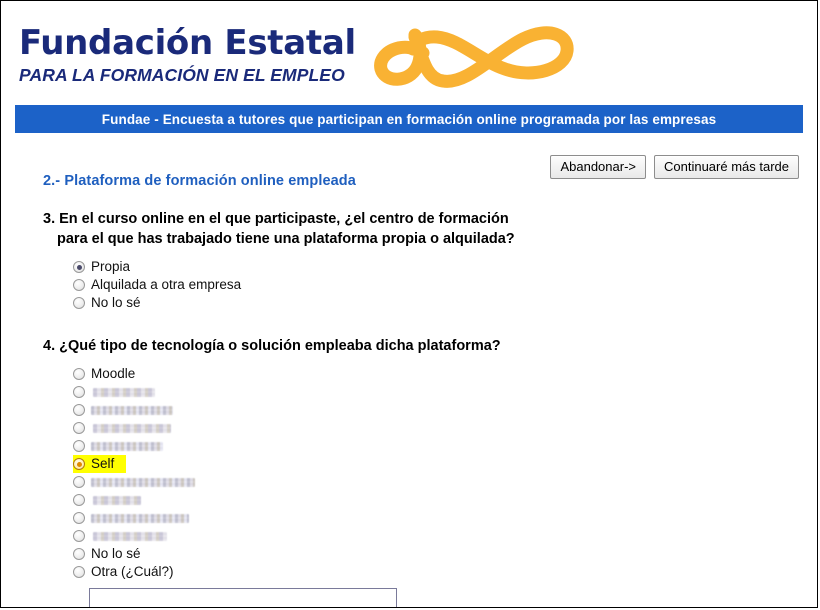 This screenshot has height=610, width=820. Describe the element at coordinates (166, 284) in the screenshot. I see `radio-option-label: Alquilada a otra empresa` at that location.